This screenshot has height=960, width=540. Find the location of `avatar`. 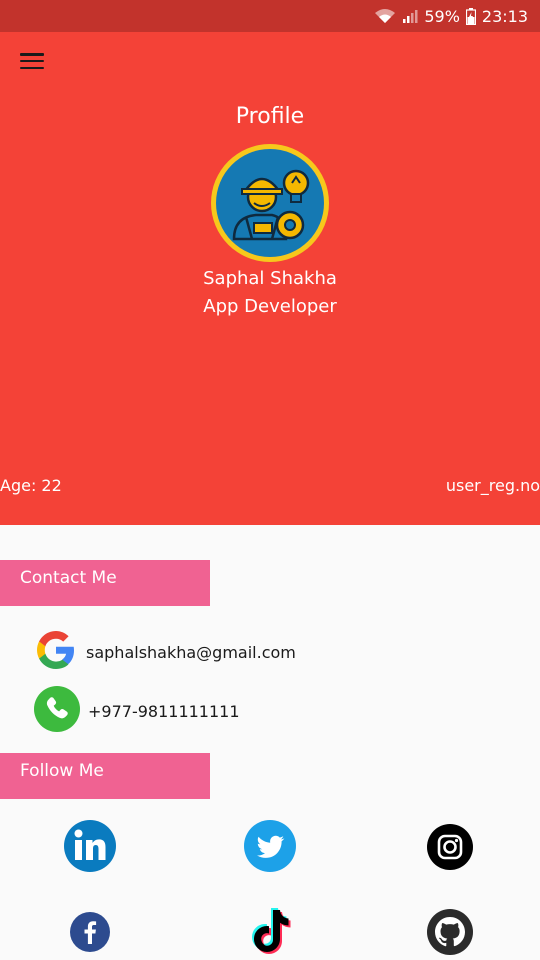

avatar is located at coordinates (270, 203).